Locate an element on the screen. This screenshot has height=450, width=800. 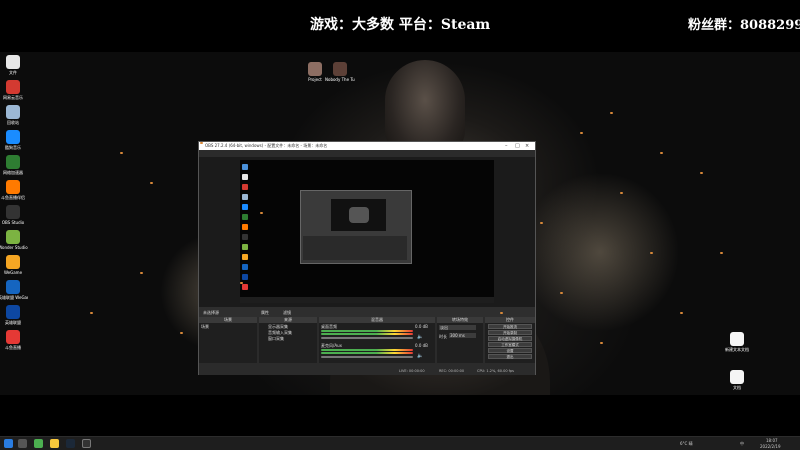
obs-icon is located at coordinates (13, 212).